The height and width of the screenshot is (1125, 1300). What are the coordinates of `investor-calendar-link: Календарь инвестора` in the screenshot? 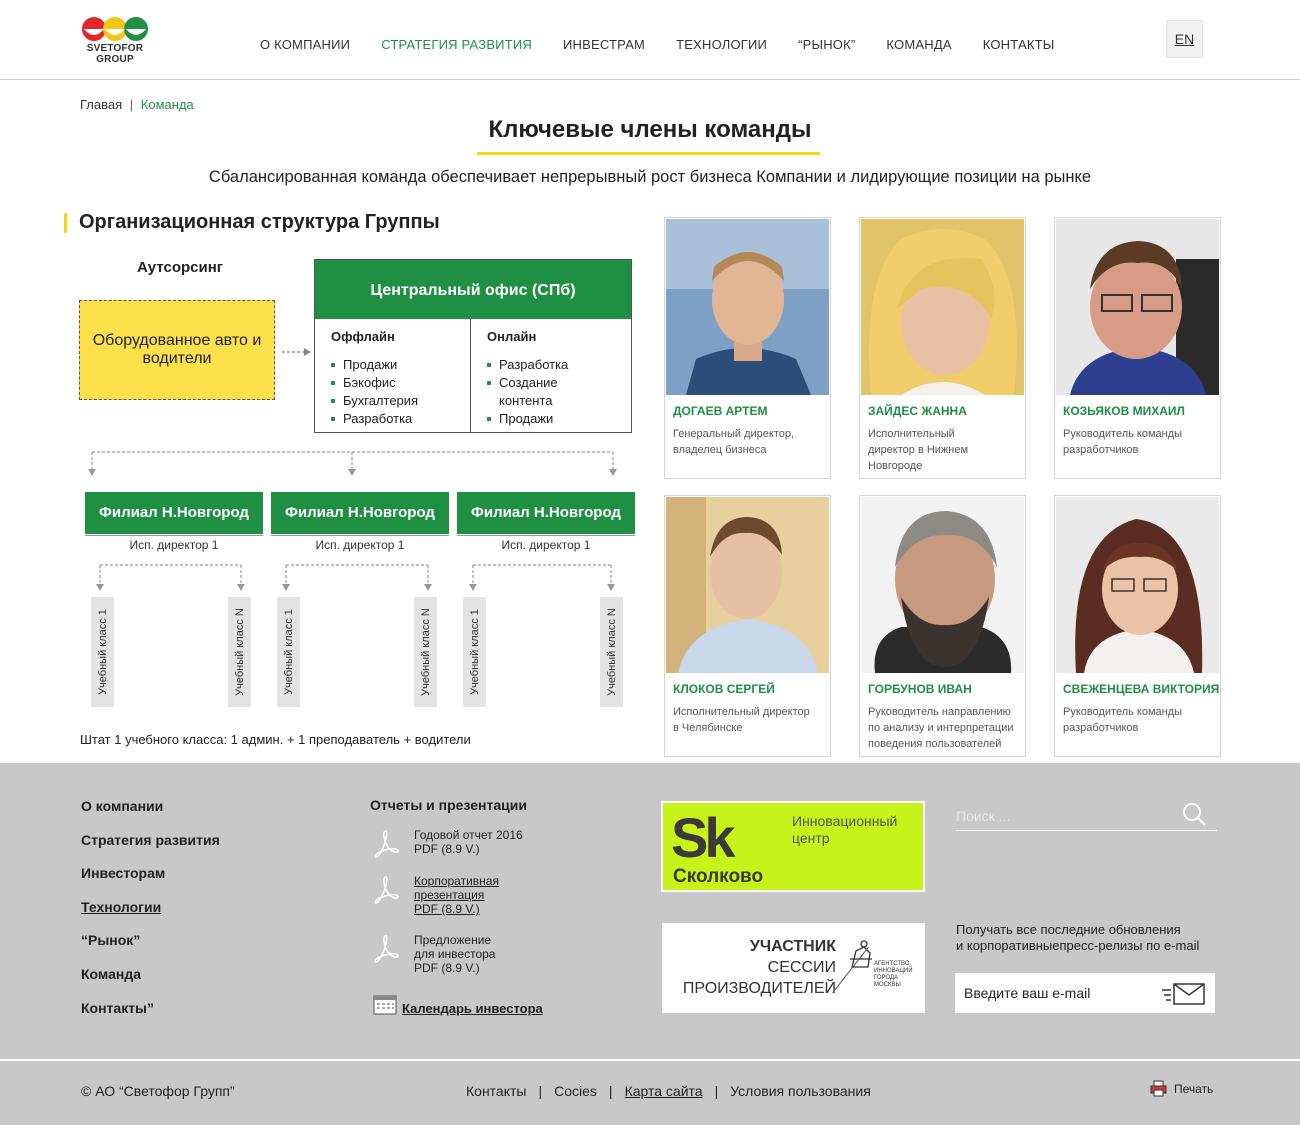 It's located at (472, 1008).